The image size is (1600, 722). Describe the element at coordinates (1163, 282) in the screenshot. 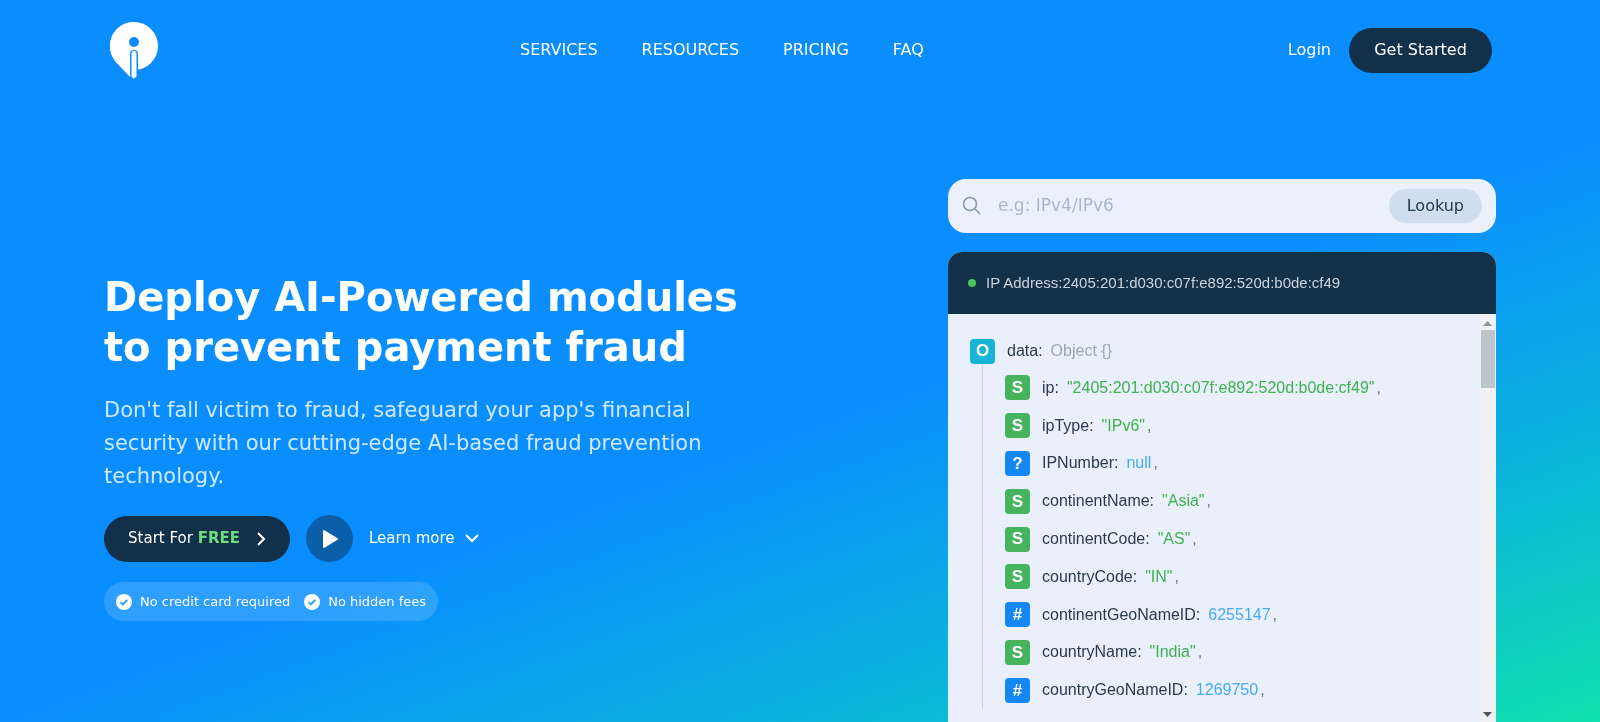

I see `ip-address-label: IP Address:2405:201:d030:c07f:e892:520d:b0de:cf49` at that location.